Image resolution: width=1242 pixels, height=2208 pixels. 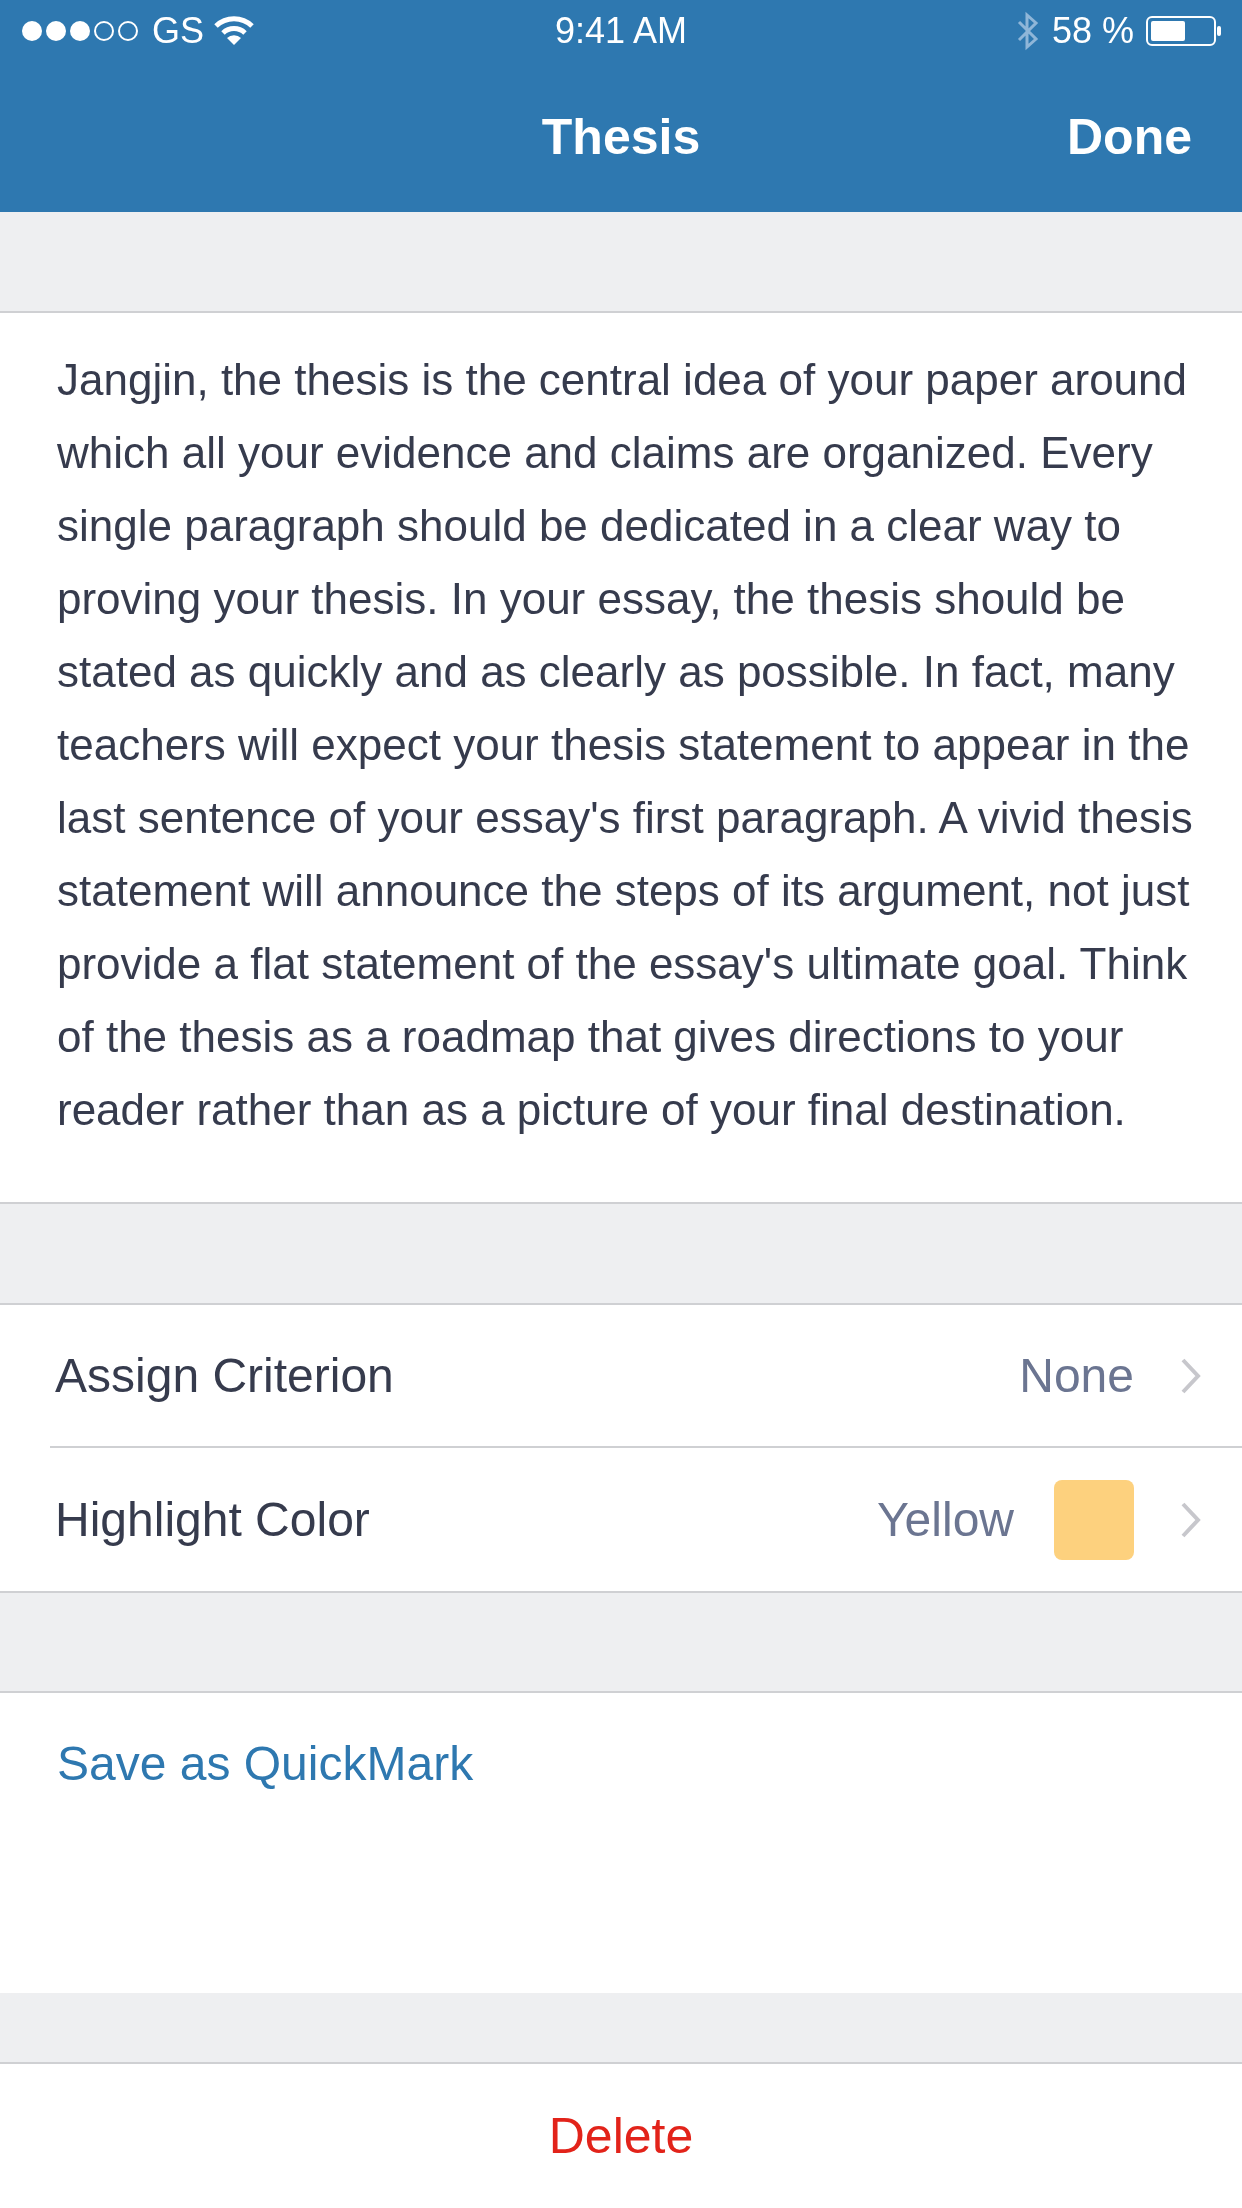 I want to click on settings-row: Assign Criterion None, so click(x=646, y=1376).